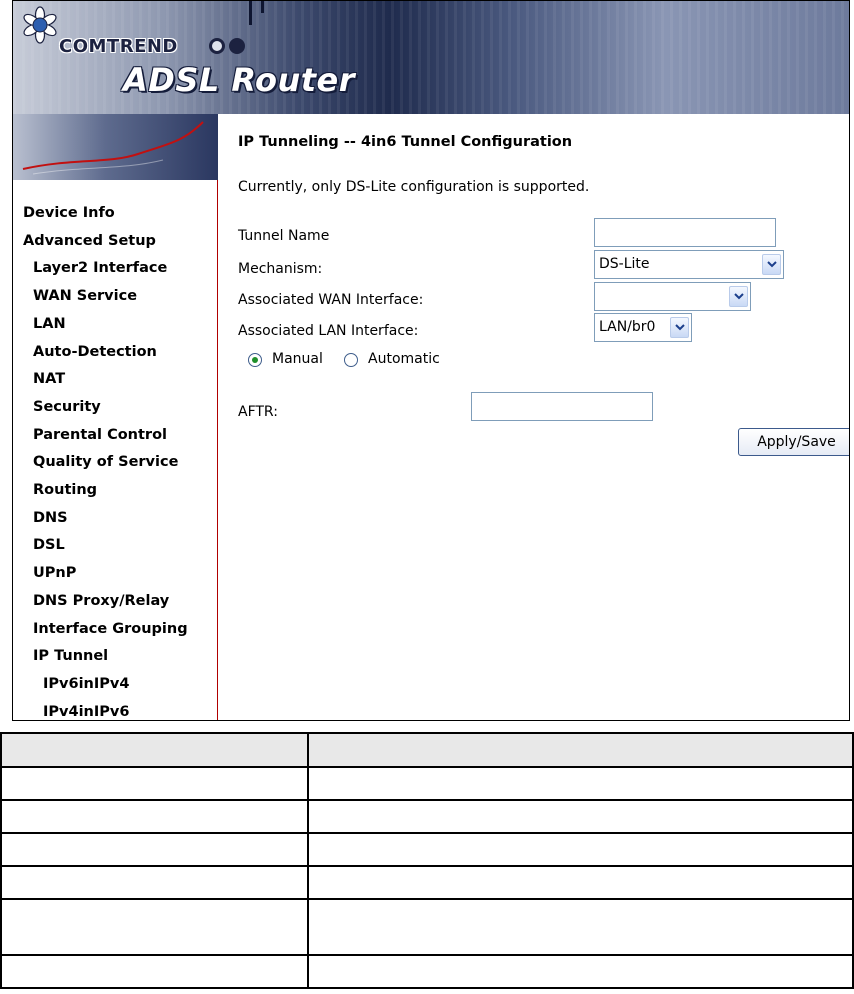 The width and height of the screenshot is (854, 994). What do you see at coordinates (65, 490) in the screenshot?
I see `sidebar-item-routing: Routing` at bounding box center [65, 490].